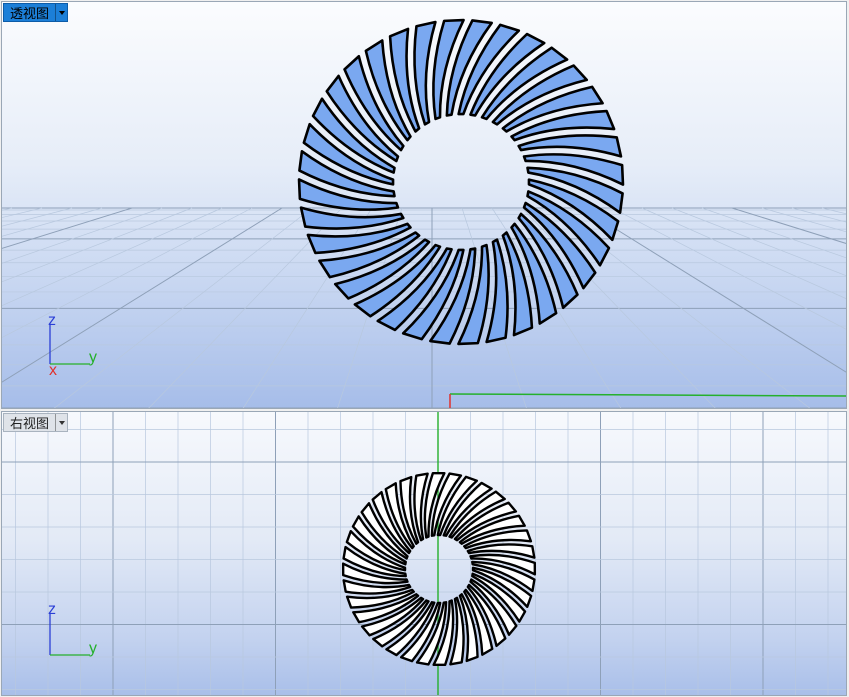 The width and height of the screenshot is (849, 697). Describe the element at coordinates (647, 395) in the screenshot. I see `world-axis-y` at that location.